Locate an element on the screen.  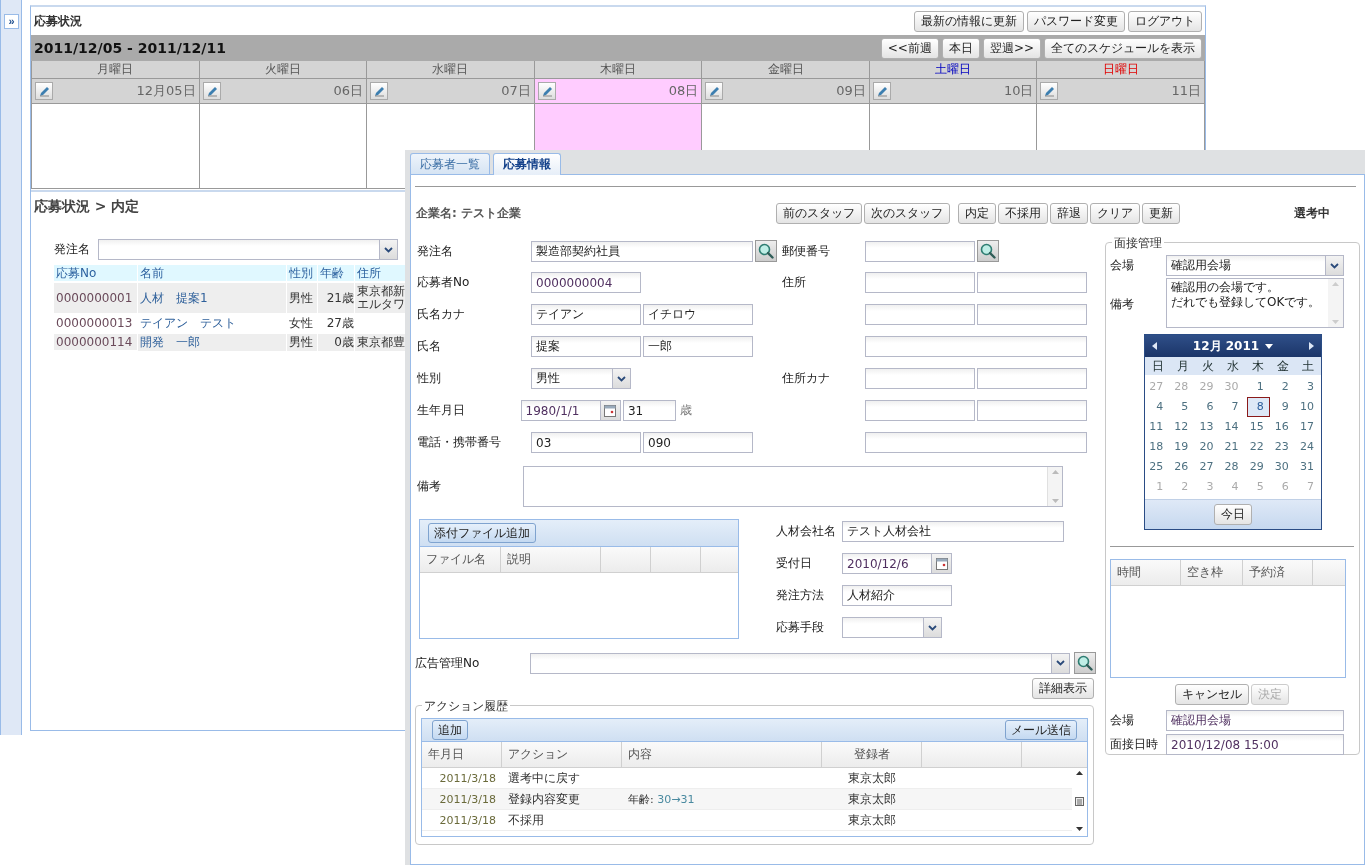
calendar-day: 26 is located at coordinates (1183, 467).